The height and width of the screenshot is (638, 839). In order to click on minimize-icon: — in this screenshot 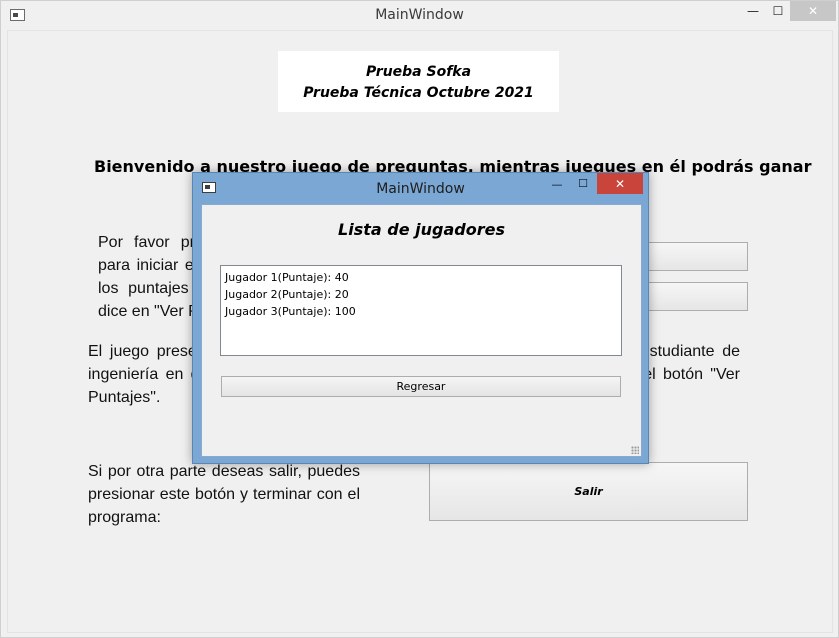, I will do `click(753, 11)`.